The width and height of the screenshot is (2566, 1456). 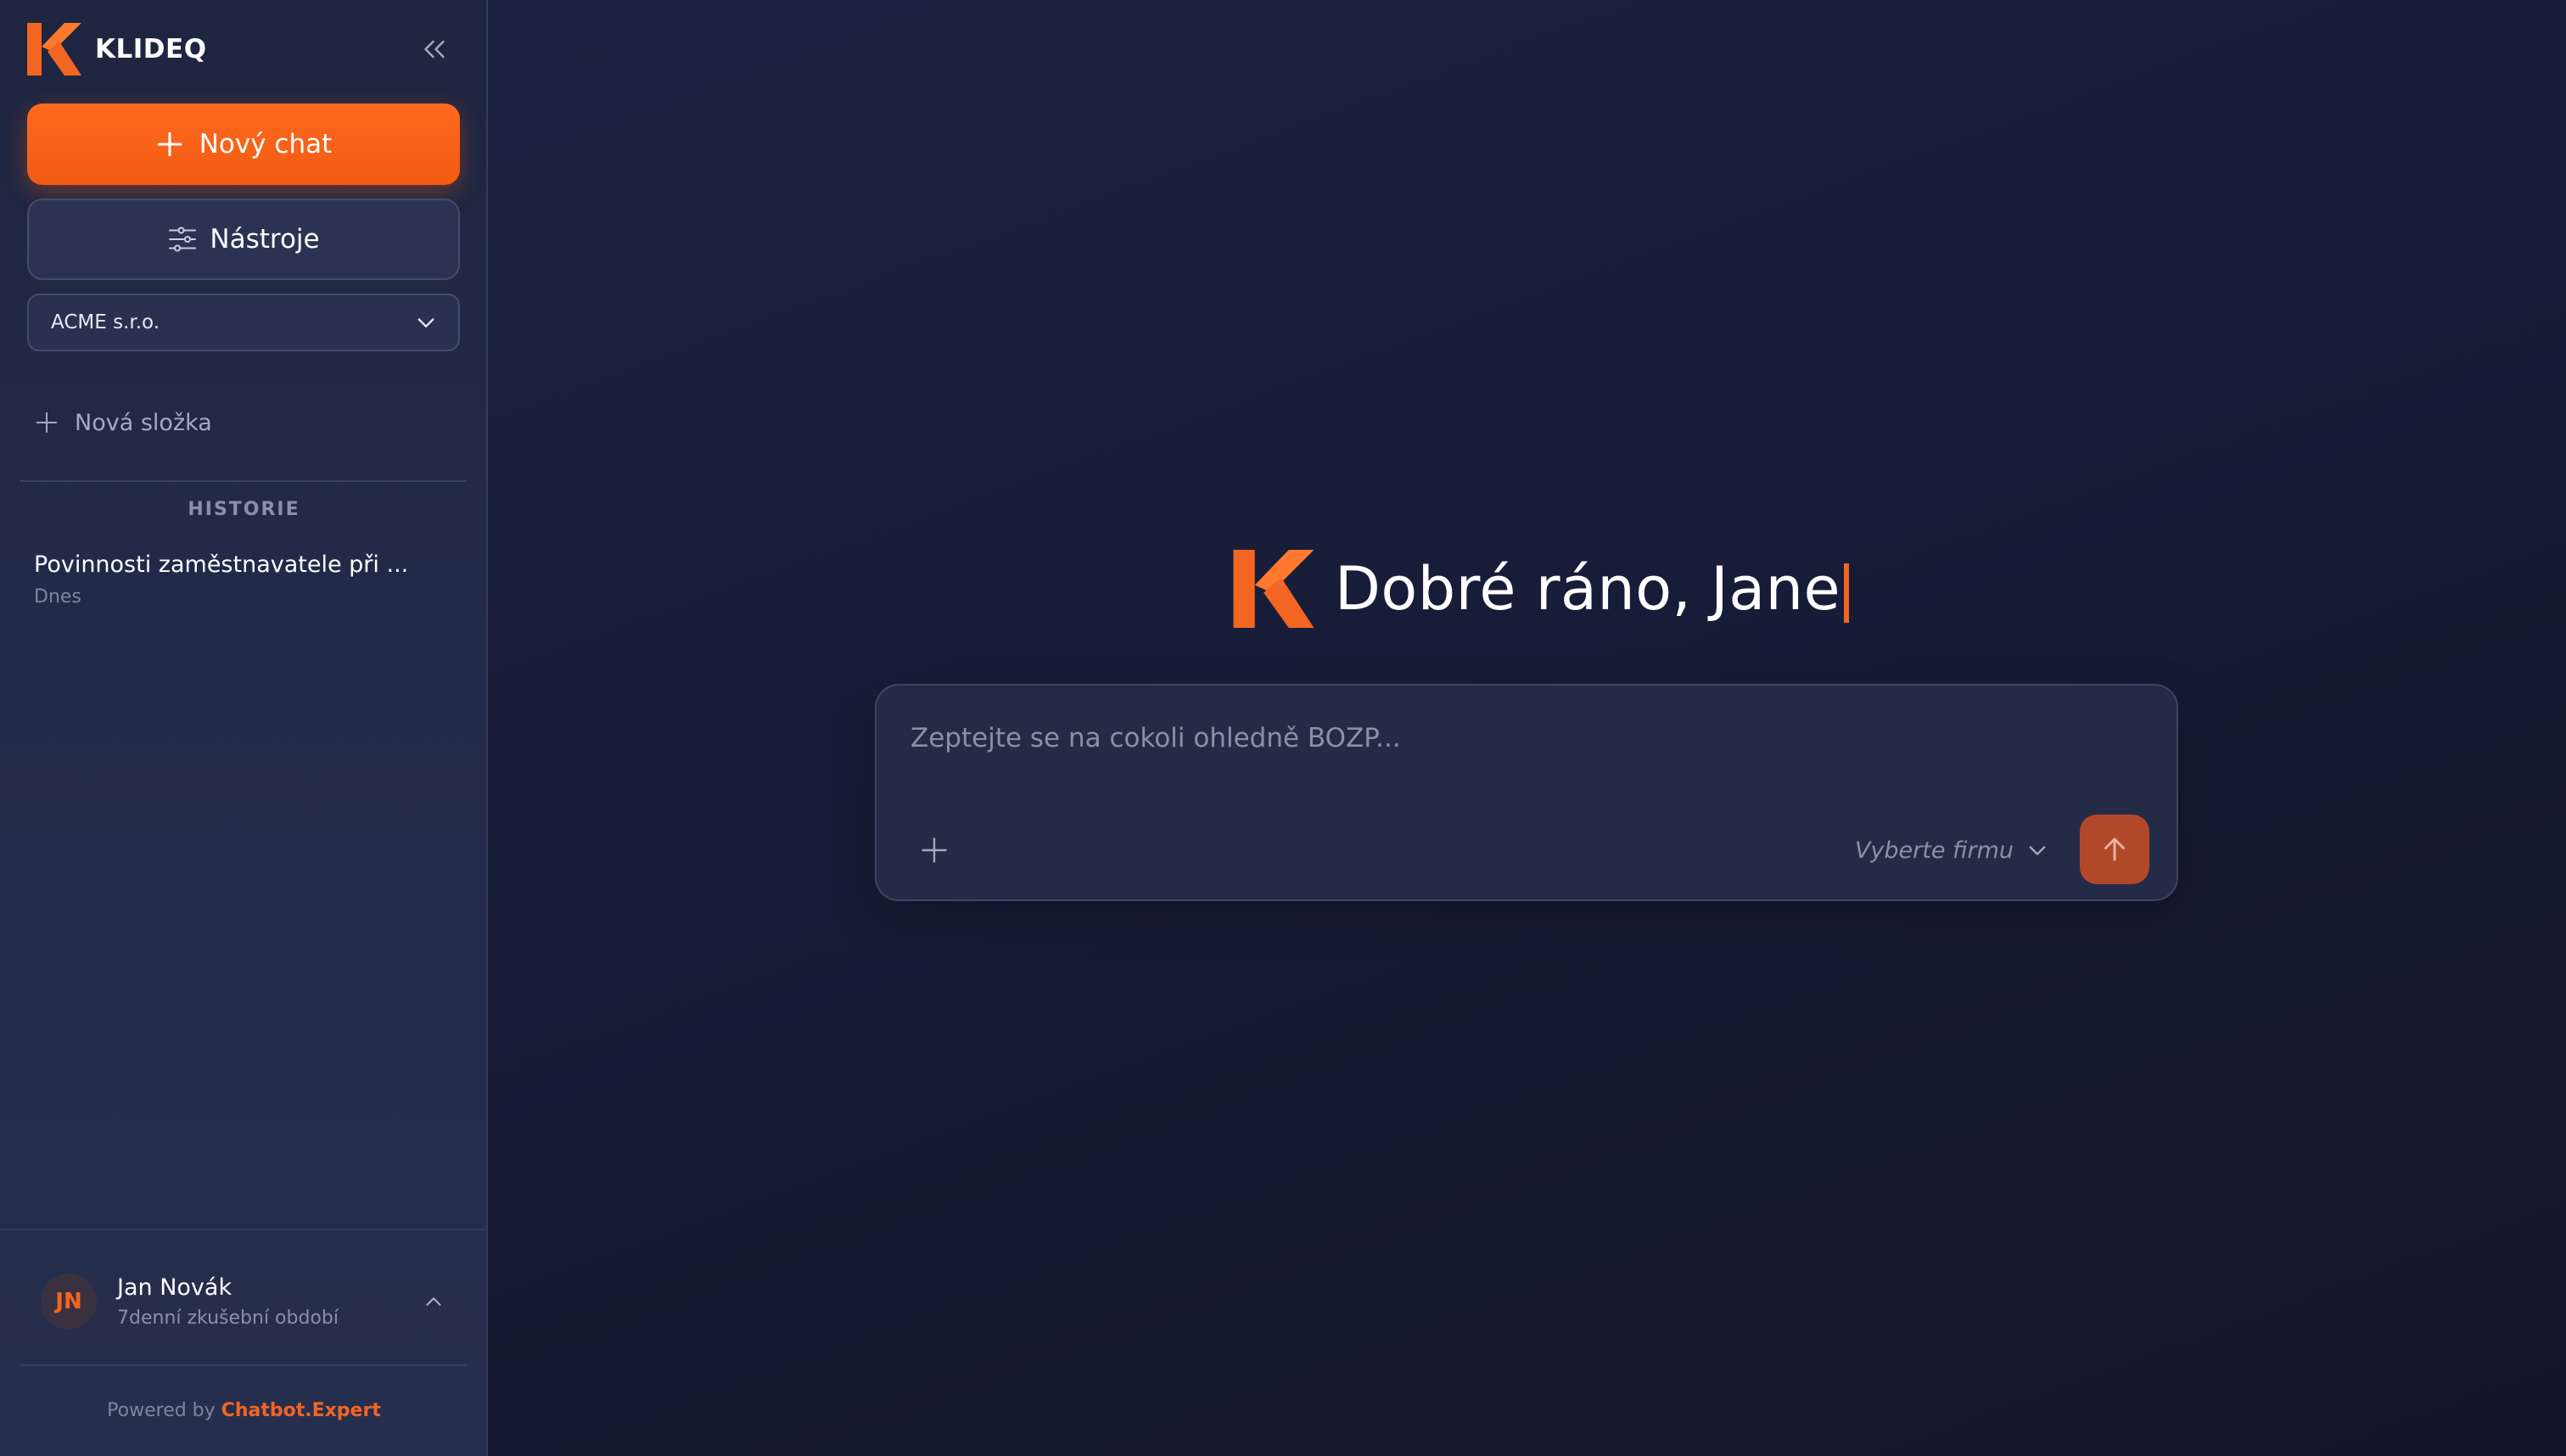 I want to click on avatar: JN, so click(x=69, y=1302).